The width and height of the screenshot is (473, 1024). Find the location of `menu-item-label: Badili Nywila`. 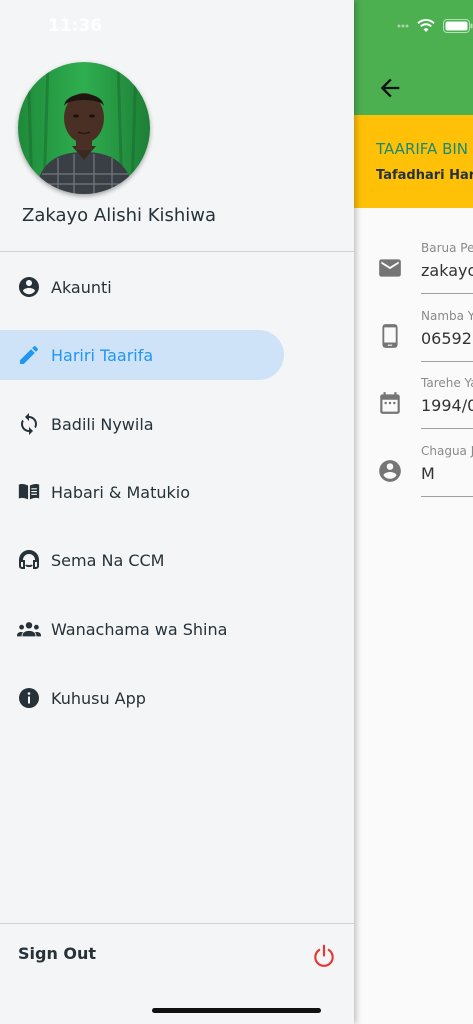

menu-item-label: Badili Nywila is located at coordinates (102, 424).